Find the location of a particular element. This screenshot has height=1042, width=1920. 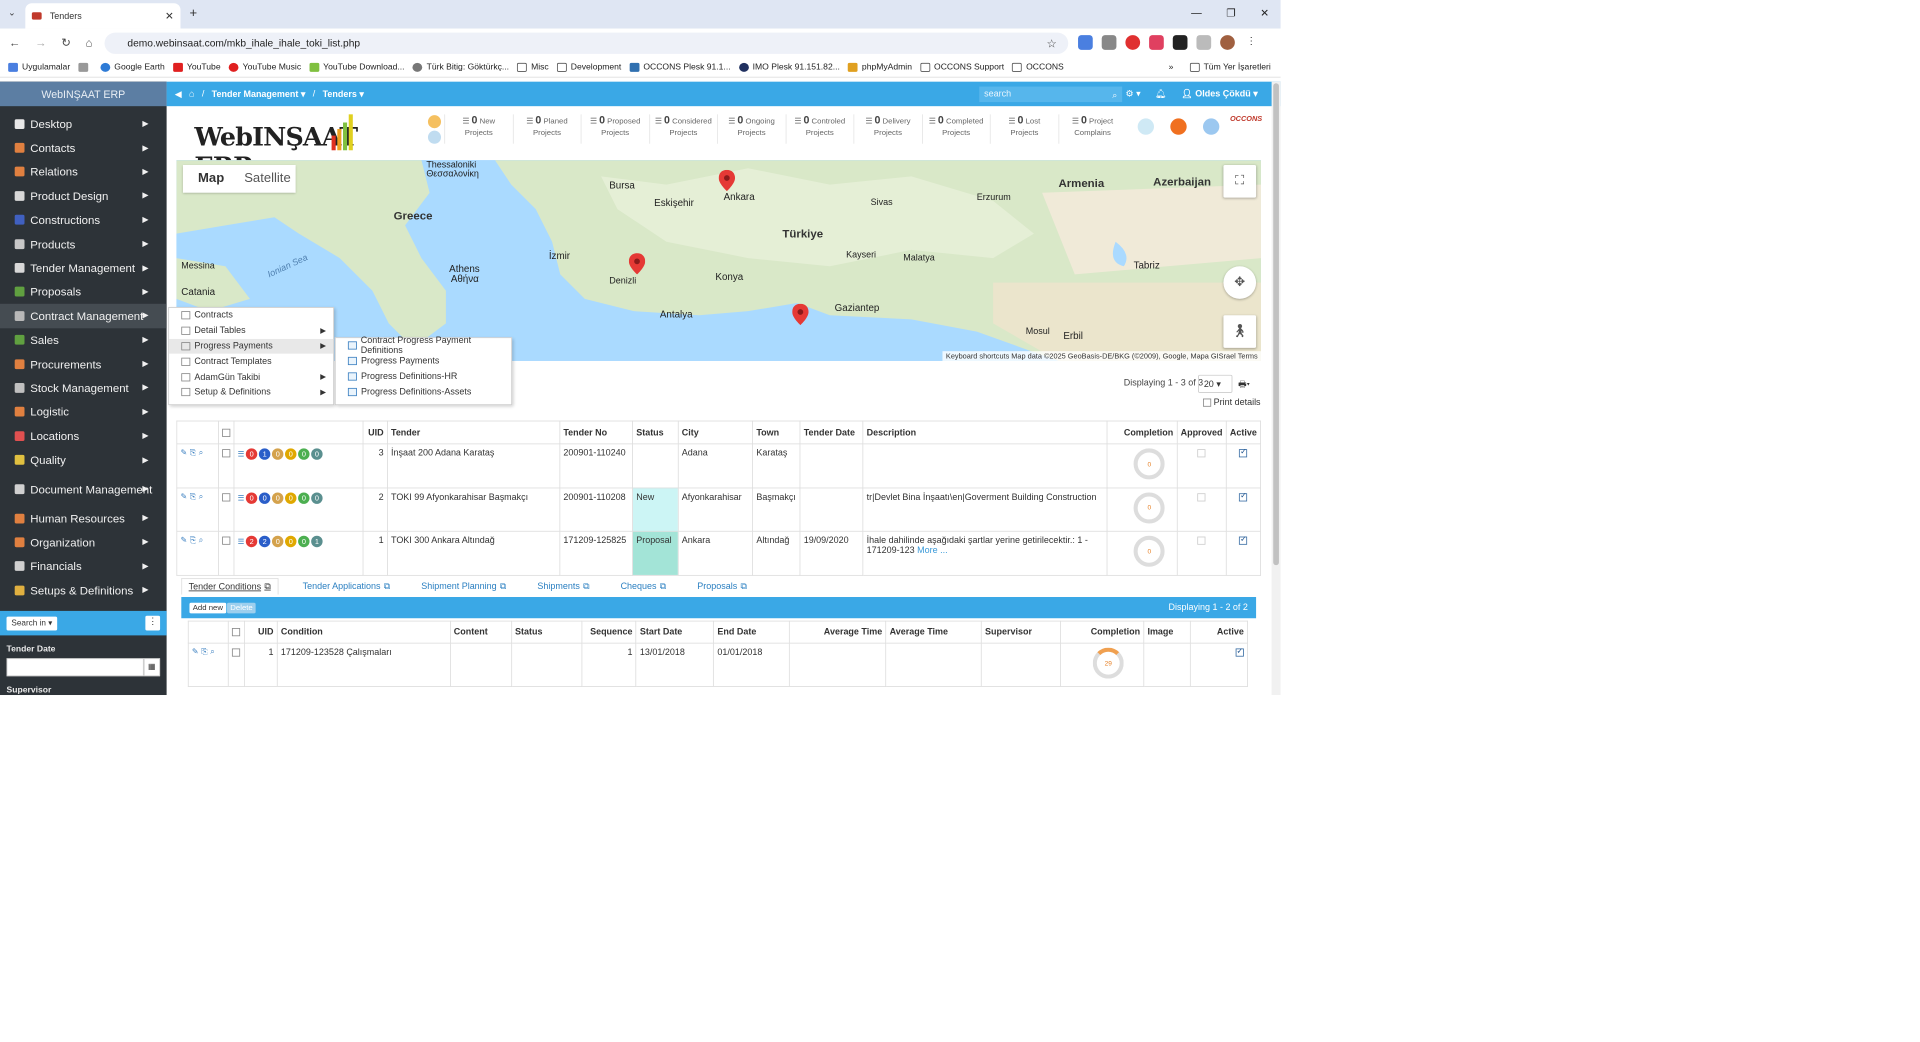

forward-icon: → is located at coordinates (40, 43).